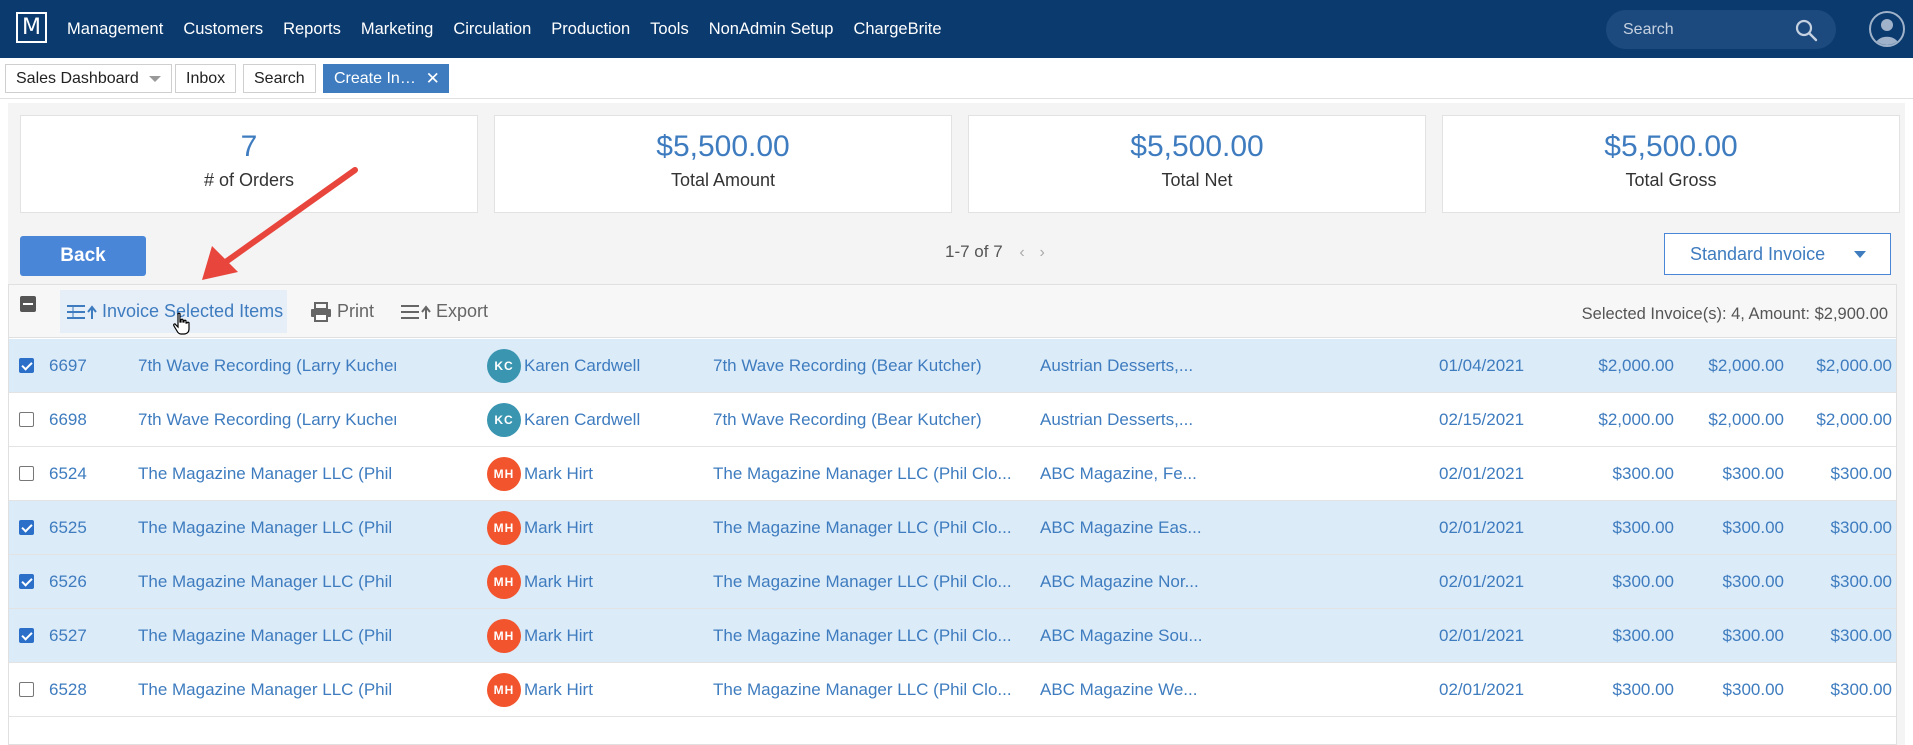 This screenshot has width=1913, height=745. What do you see at coordinates (312, 29) in the screenshot?
I see `menu-reports: Reports` at bounding box center [312, 29].